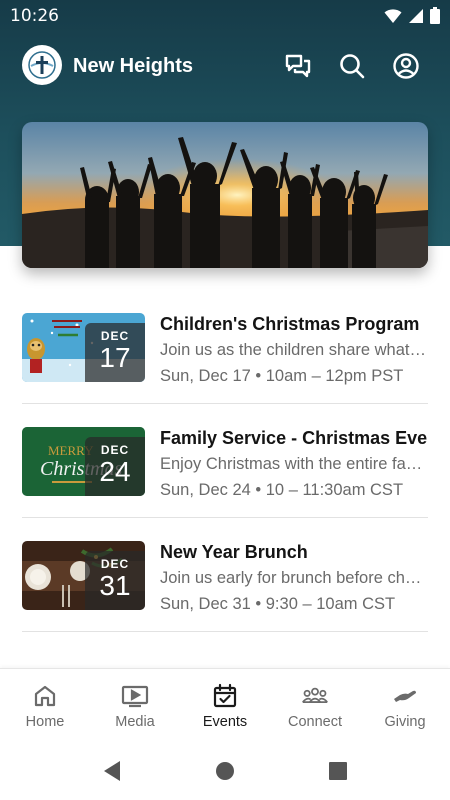  Describe the element at coordinates (135, 722) in the screenshot. I see `nav-label-media: Media` at that location.